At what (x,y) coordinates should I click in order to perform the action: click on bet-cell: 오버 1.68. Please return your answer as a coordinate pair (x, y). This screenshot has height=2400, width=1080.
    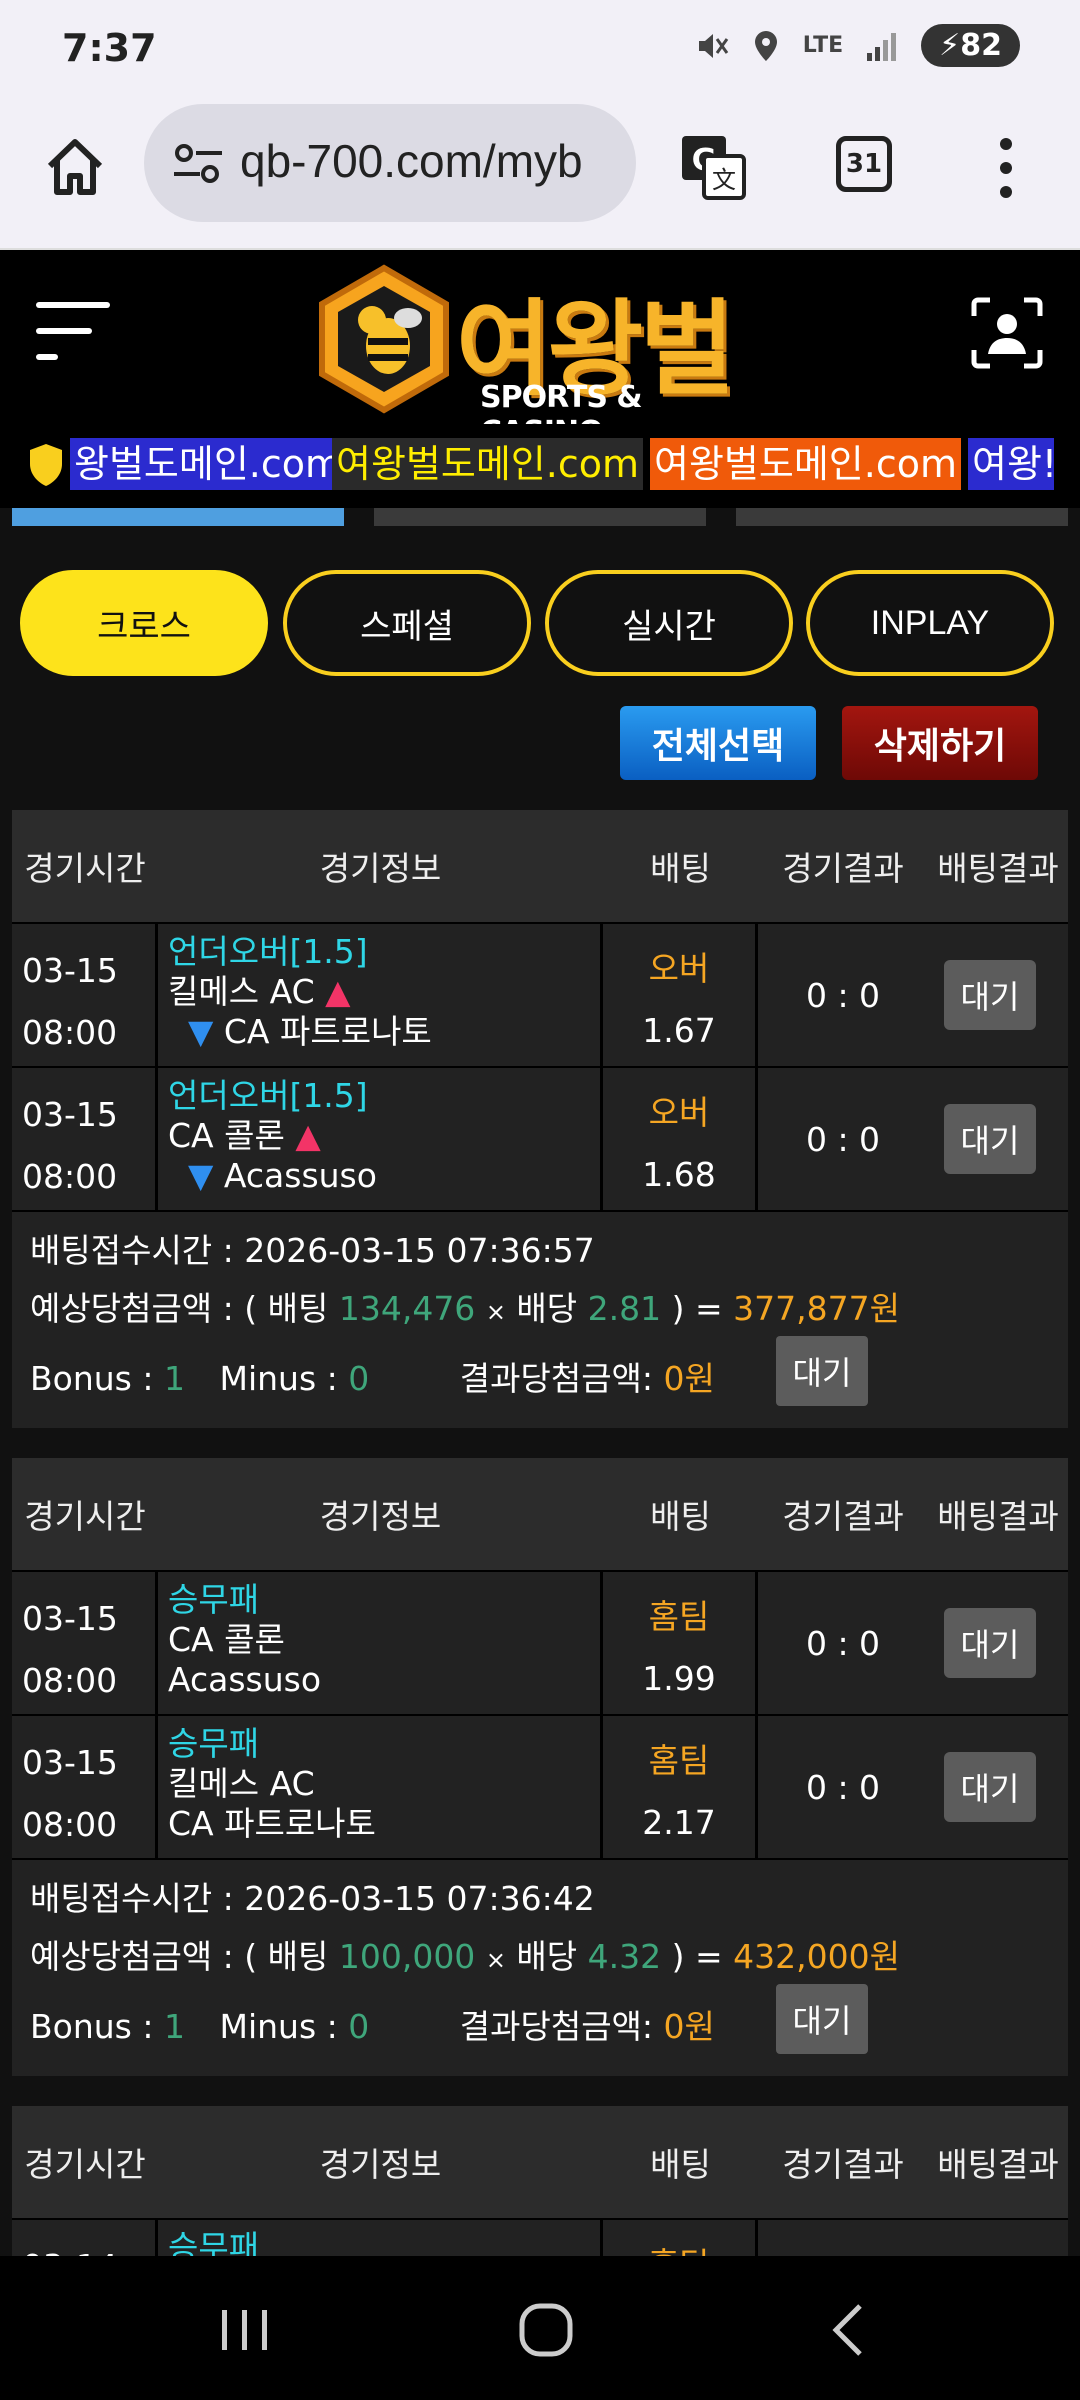
    Looking at the image, I should click on (680, 1139).